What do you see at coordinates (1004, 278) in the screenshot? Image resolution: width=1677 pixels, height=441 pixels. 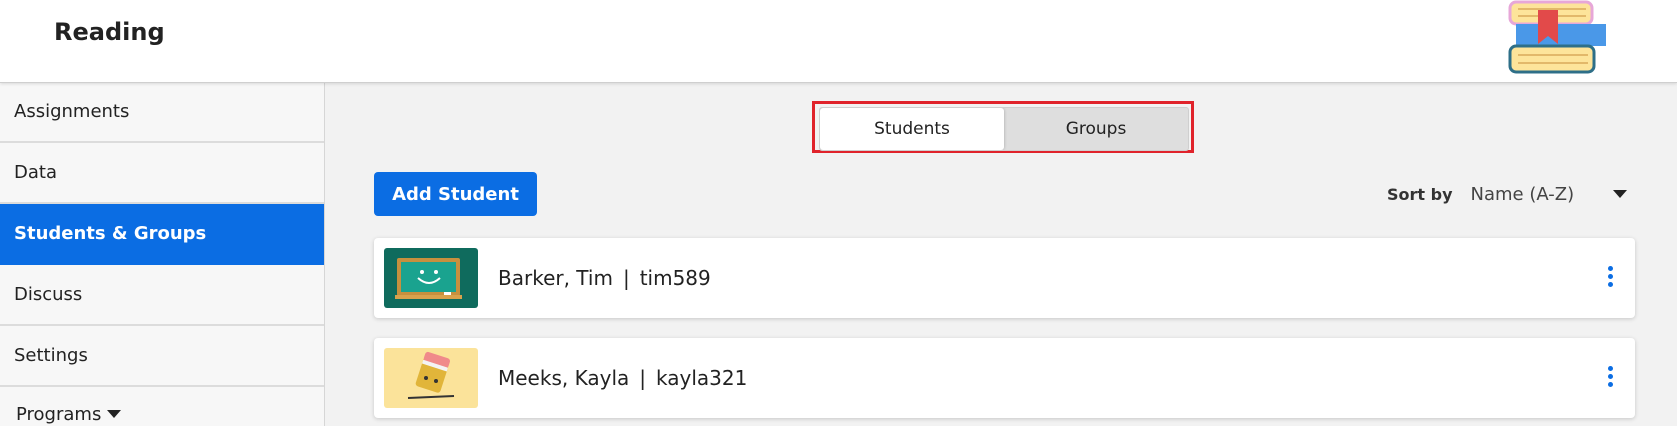 I see `list-item: Barker, Tim | tim589` at bounding box center [1004, 278].